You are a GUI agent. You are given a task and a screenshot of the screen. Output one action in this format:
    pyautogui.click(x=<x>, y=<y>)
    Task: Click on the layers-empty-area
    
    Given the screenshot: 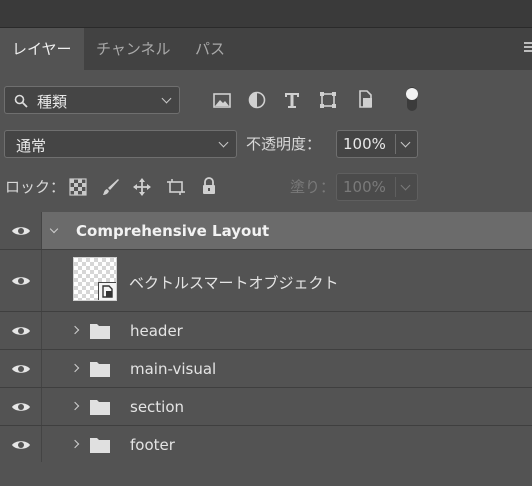 What is the action you would take?
    pyautogui.click(x=266, y=474)
    